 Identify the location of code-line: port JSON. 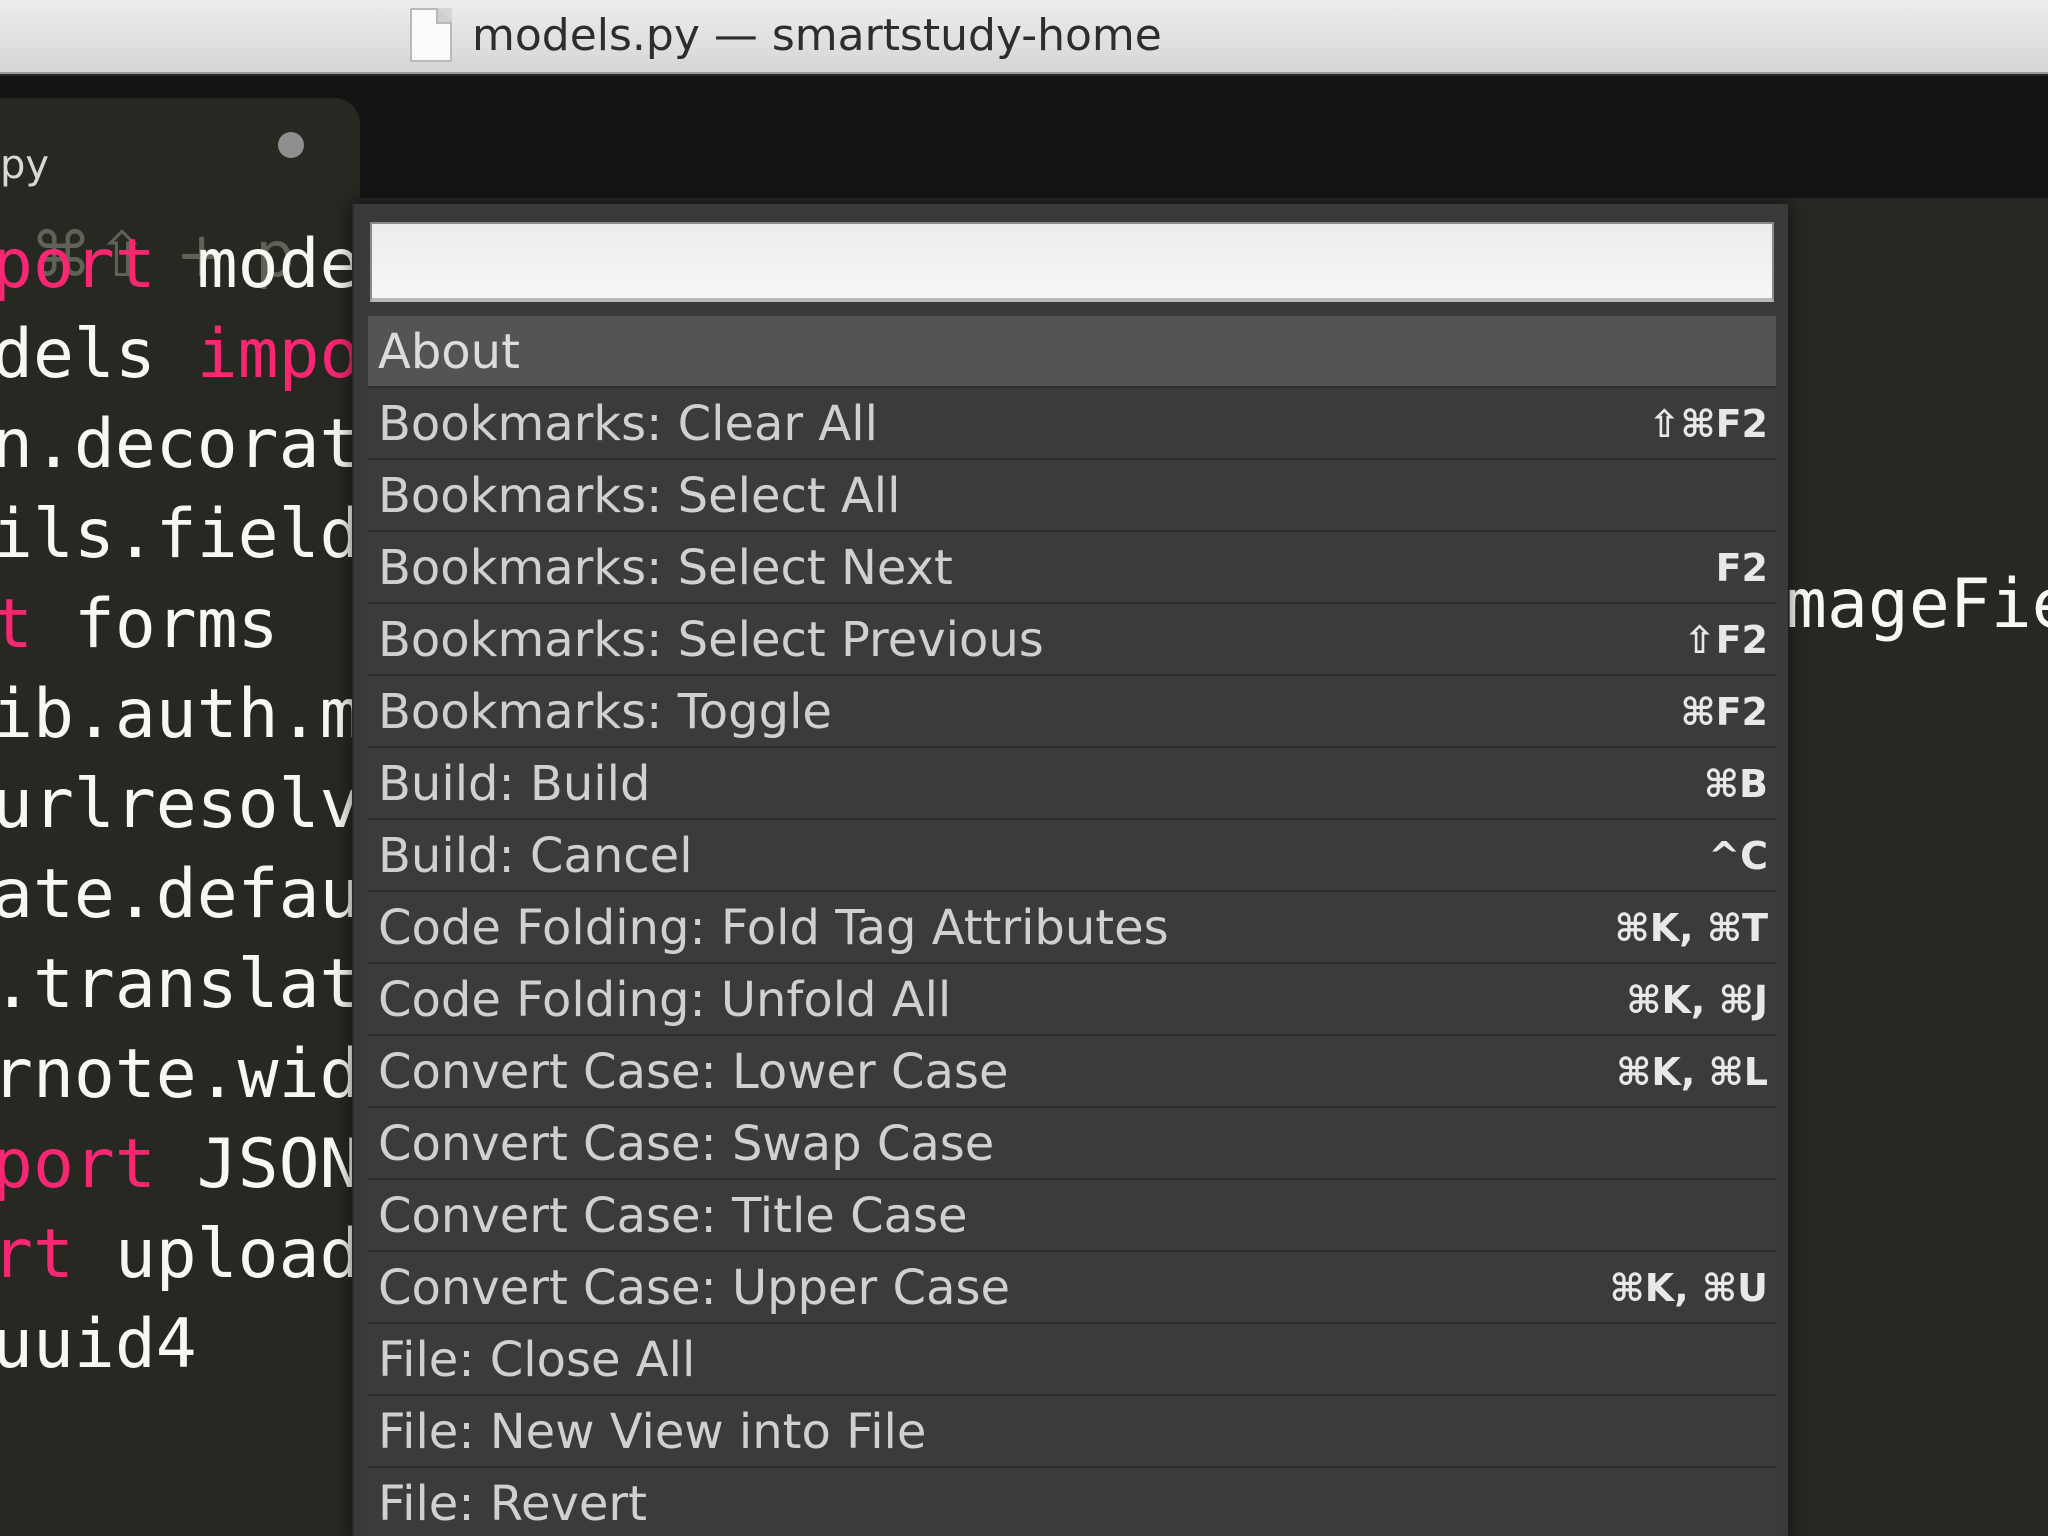
(180, 1165).